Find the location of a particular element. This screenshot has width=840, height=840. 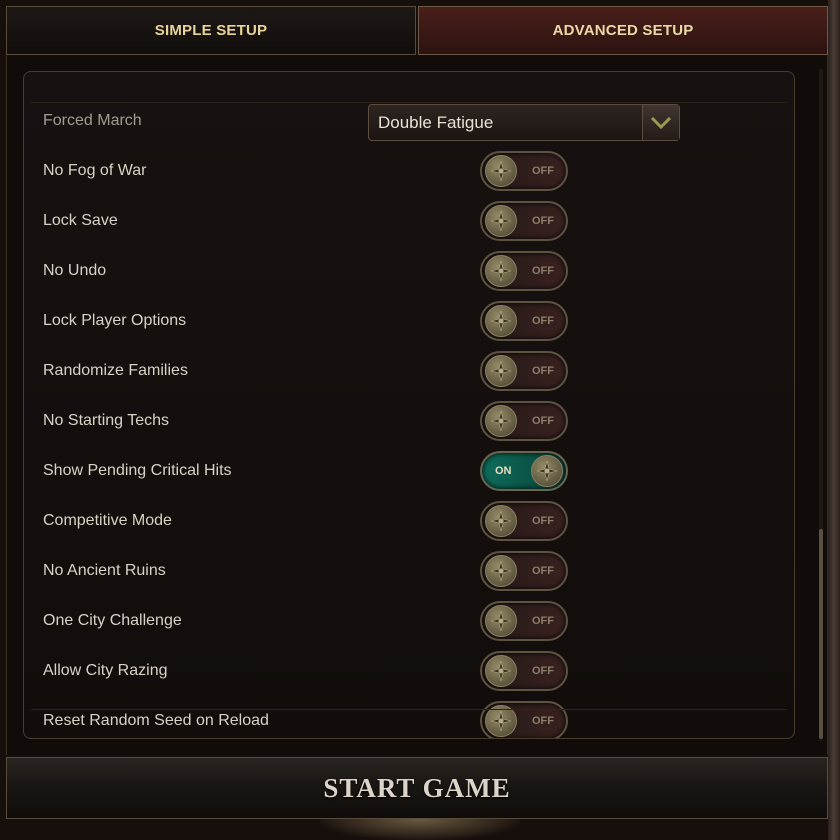

toggle-no-ancient-ruins: OFF is located at coordinates (524, 571).